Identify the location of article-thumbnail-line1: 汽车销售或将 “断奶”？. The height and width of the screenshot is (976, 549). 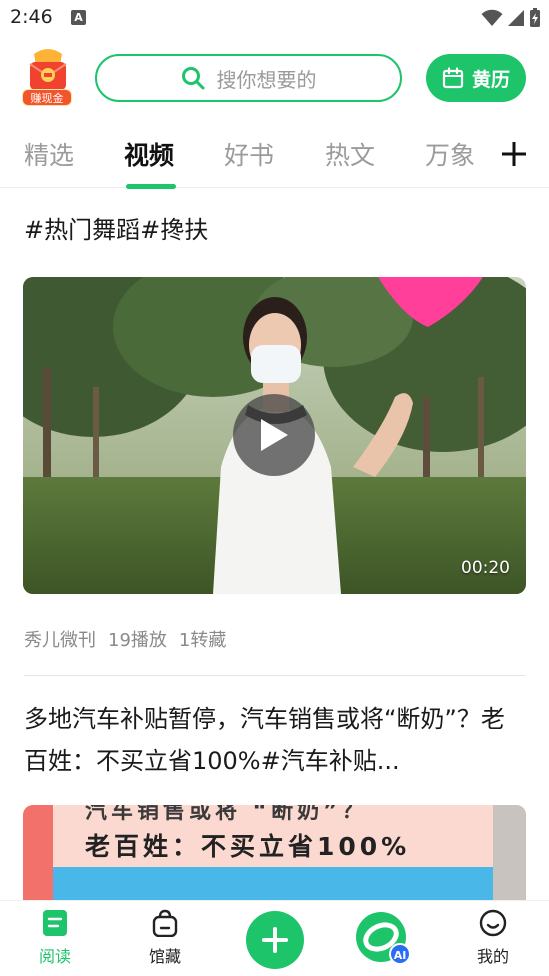
(226, 814).